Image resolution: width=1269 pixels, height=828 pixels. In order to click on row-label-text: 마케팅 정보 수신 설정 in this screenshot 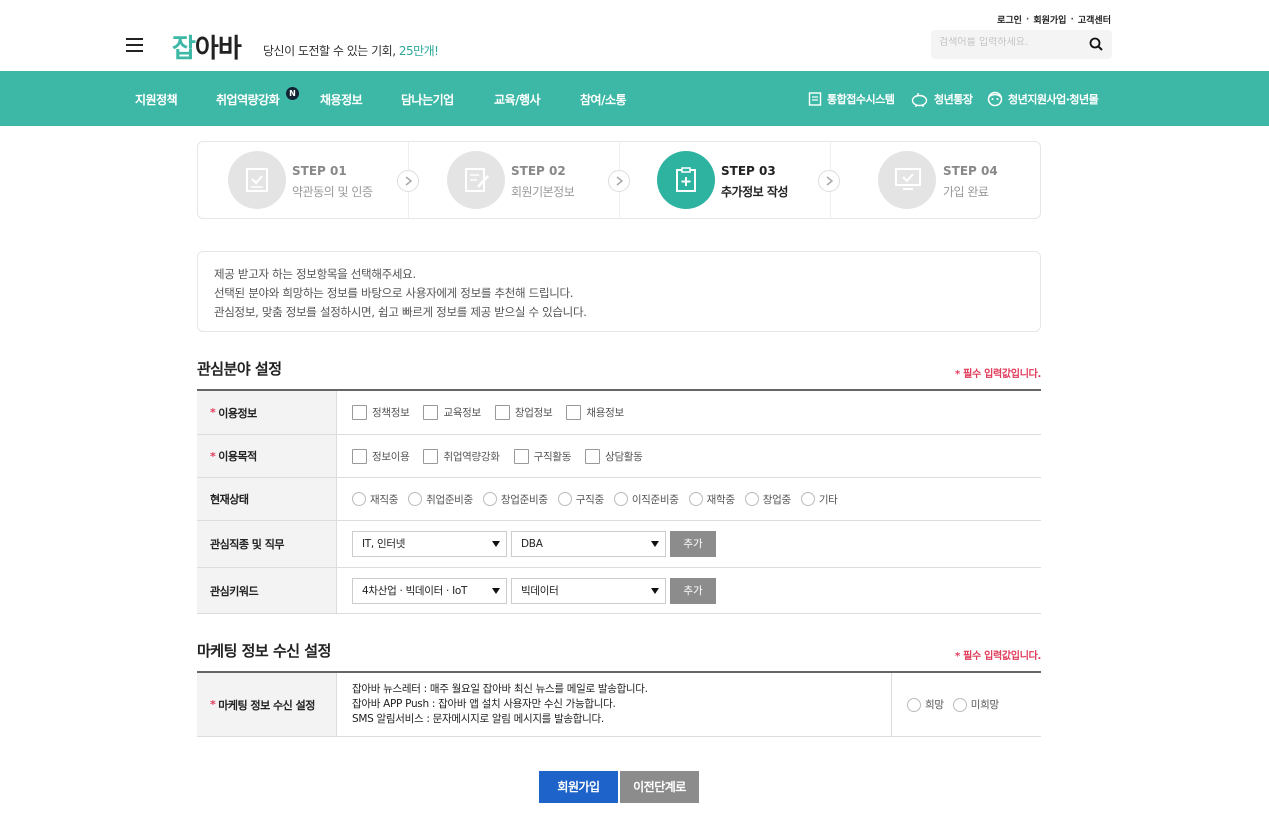, I will do `click(266, 705)`.